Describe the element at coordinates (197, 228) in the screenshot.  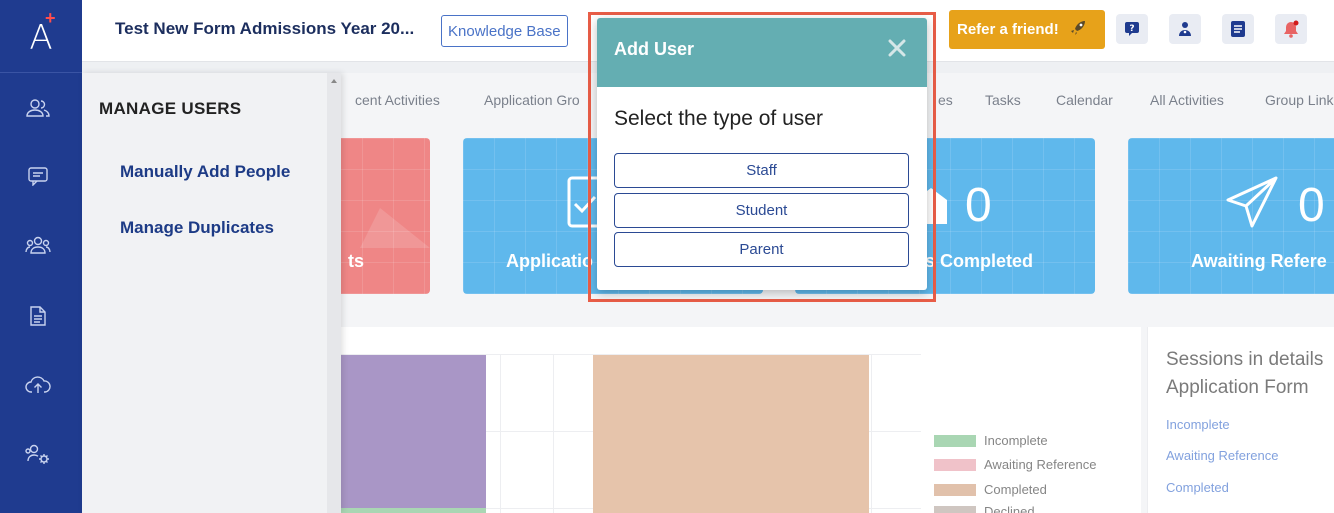
I see `manage-duplicates-link: Manage Duplicates` at that location.